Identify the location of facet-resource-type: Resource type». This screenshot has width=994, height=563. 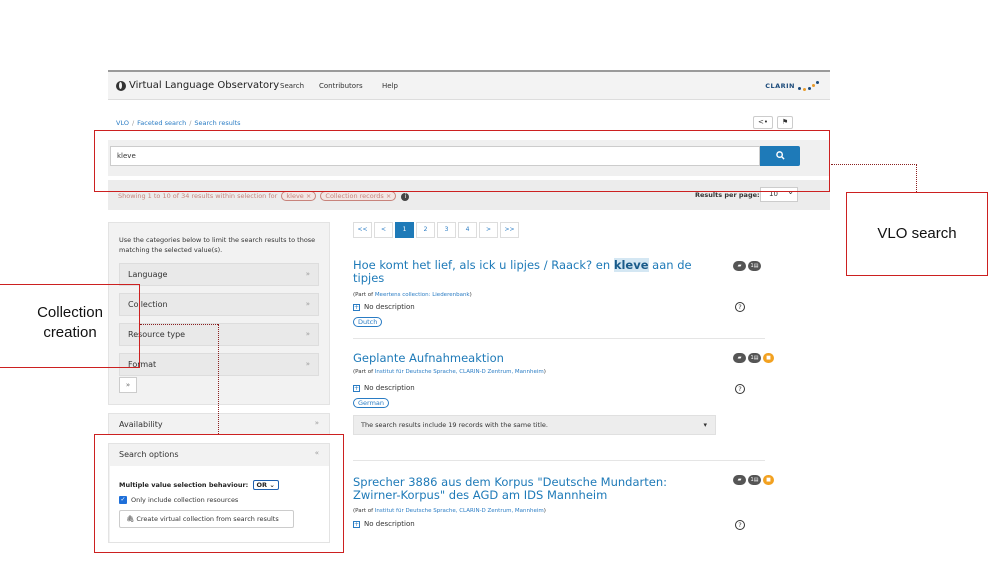
(219, 334).